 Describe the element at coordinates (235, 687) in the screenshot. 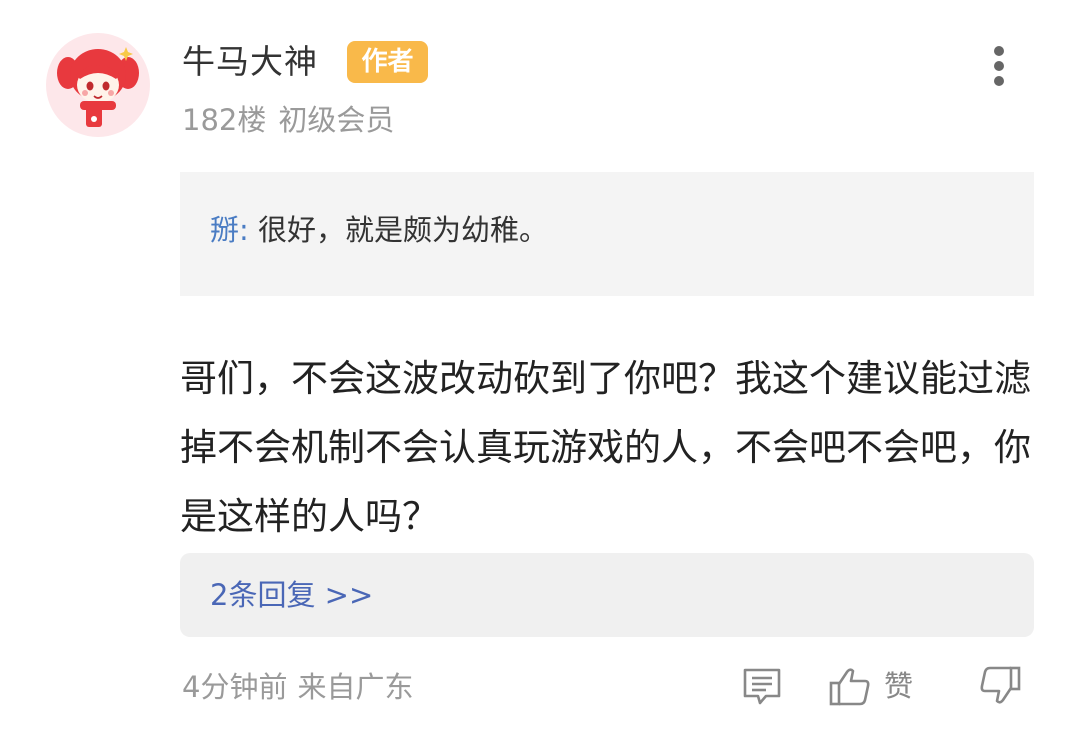

I see `post-time: 4分钟前` at that location.